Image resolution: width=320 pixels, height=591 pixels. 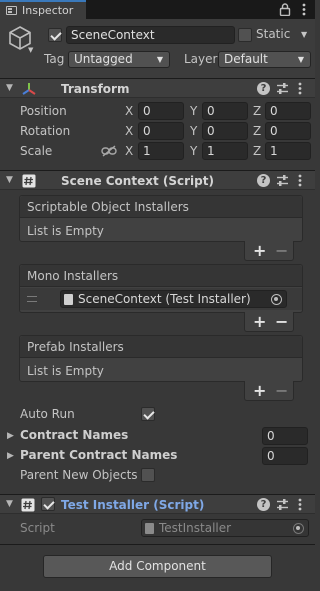 What do you see at coordinates (285, 456) in the screenshot?
I see `parent-contract-names-size-field: 0` at bounding box center [285, 456].